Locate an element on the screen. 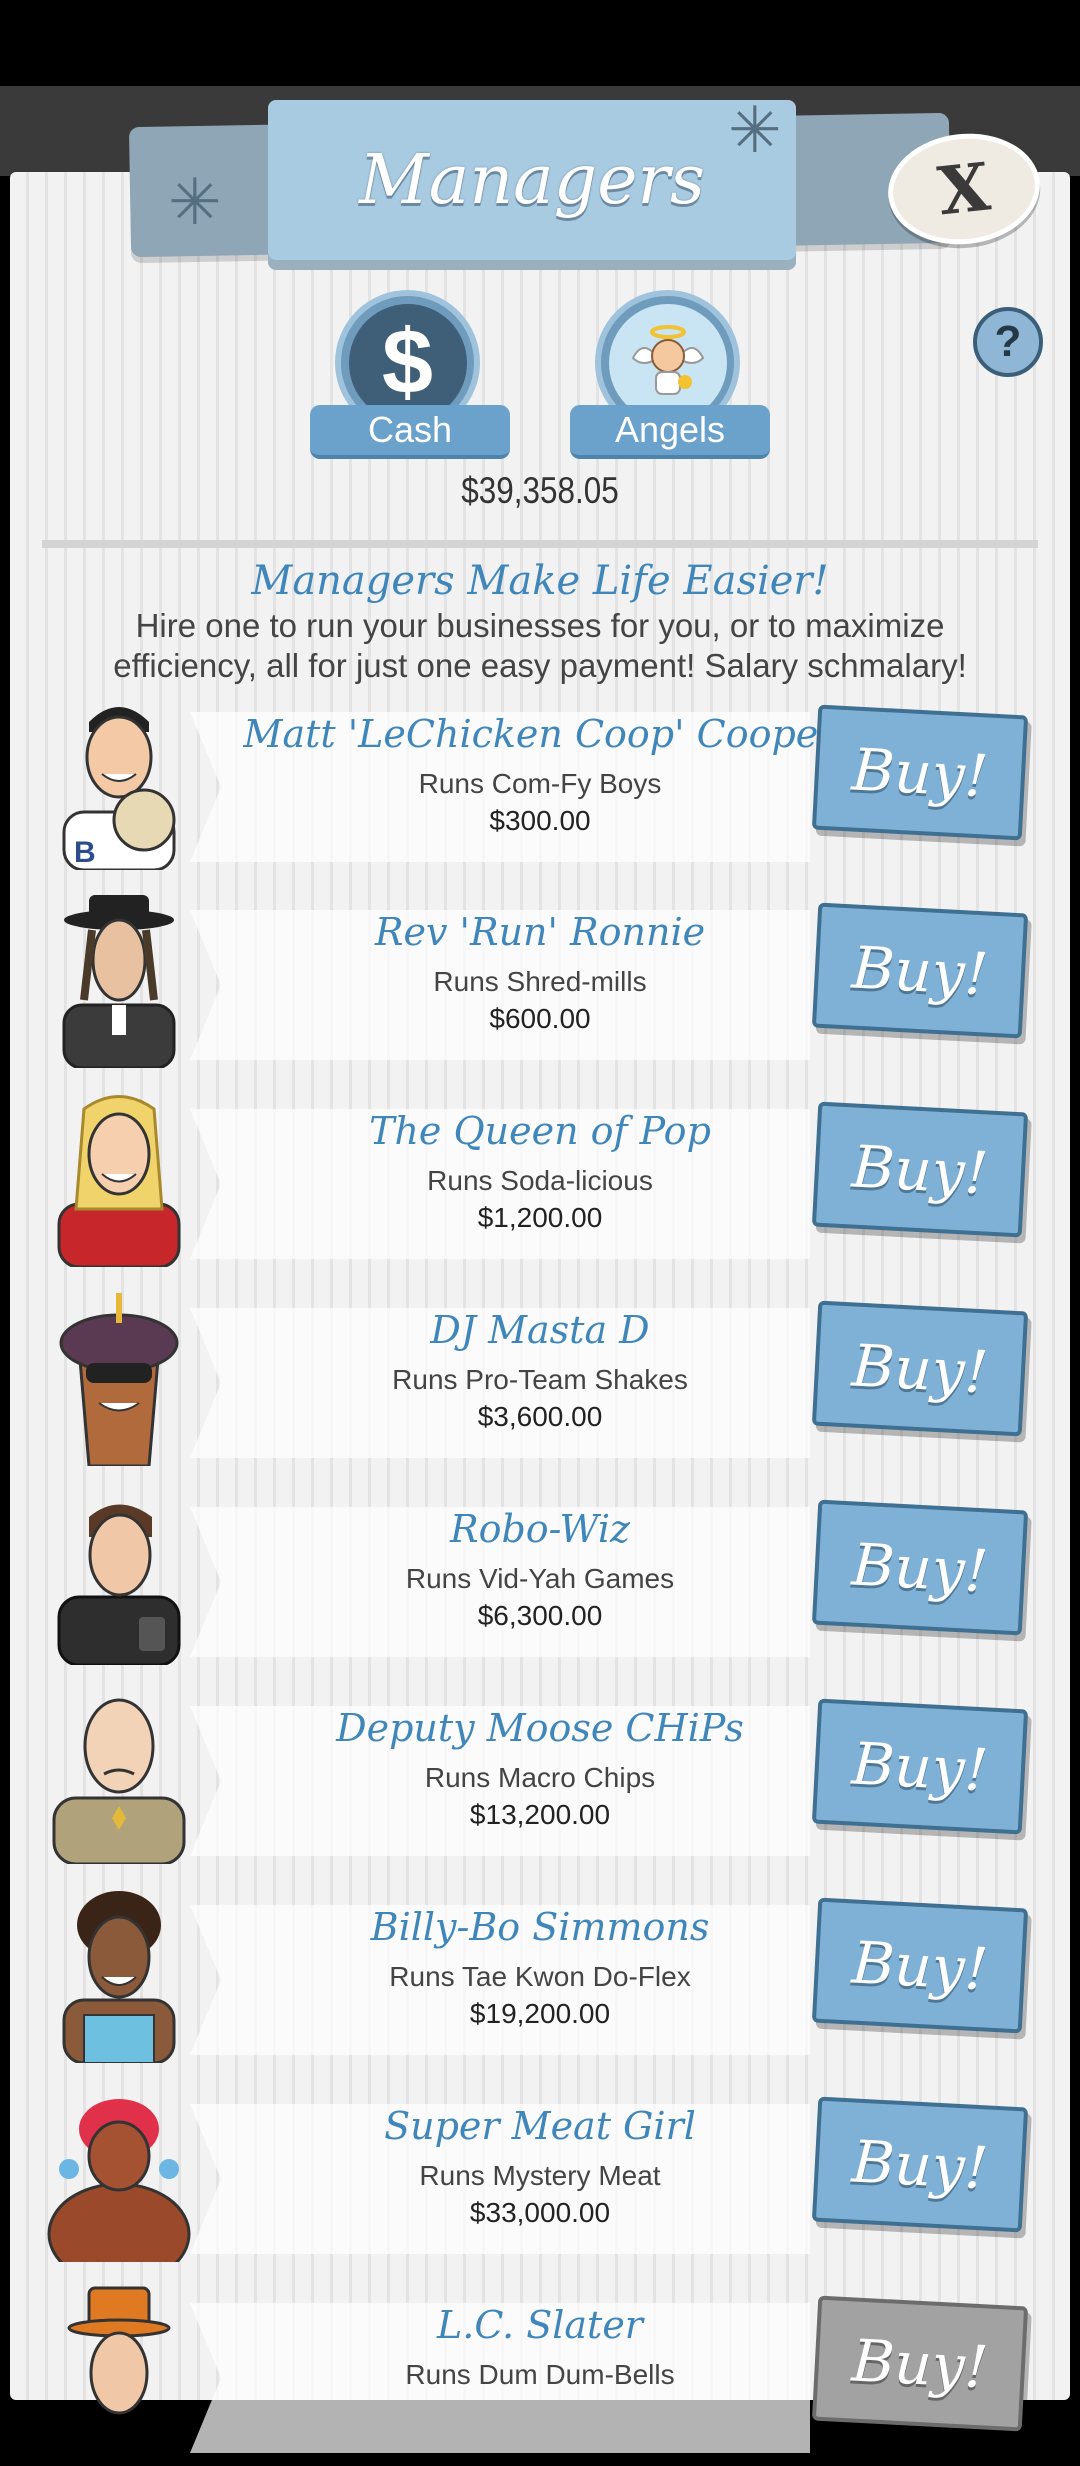 This screenshot has width=1080, height=2466. manager-price: $33,000.00 is located at coordinates (540, 2212).